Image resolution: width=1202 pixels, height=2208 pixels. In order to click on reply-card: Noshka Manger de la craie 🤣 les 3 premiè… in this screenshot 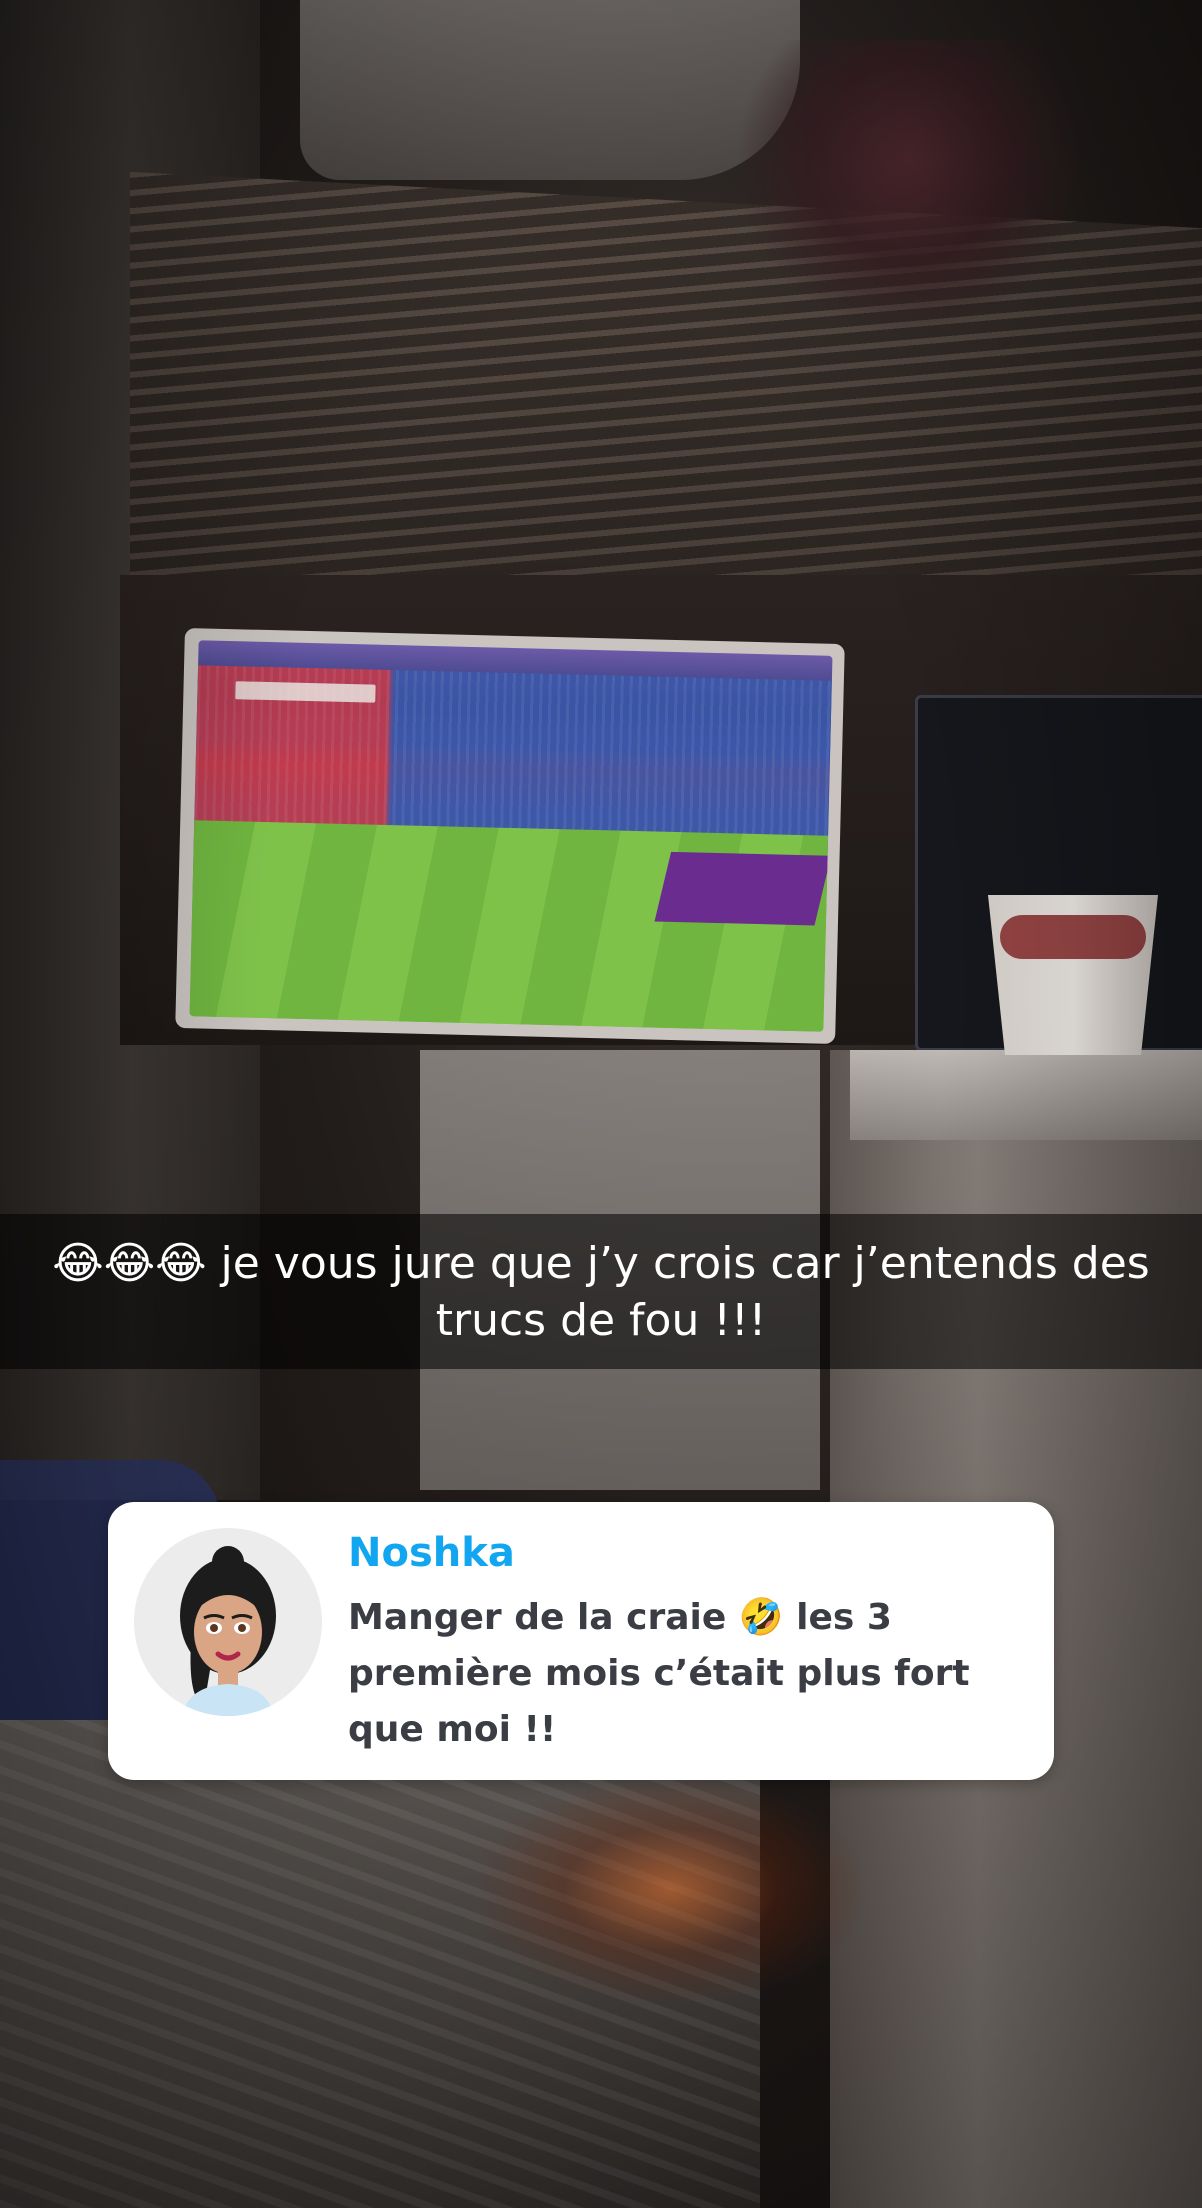, I will do `click(581, 1641)`.